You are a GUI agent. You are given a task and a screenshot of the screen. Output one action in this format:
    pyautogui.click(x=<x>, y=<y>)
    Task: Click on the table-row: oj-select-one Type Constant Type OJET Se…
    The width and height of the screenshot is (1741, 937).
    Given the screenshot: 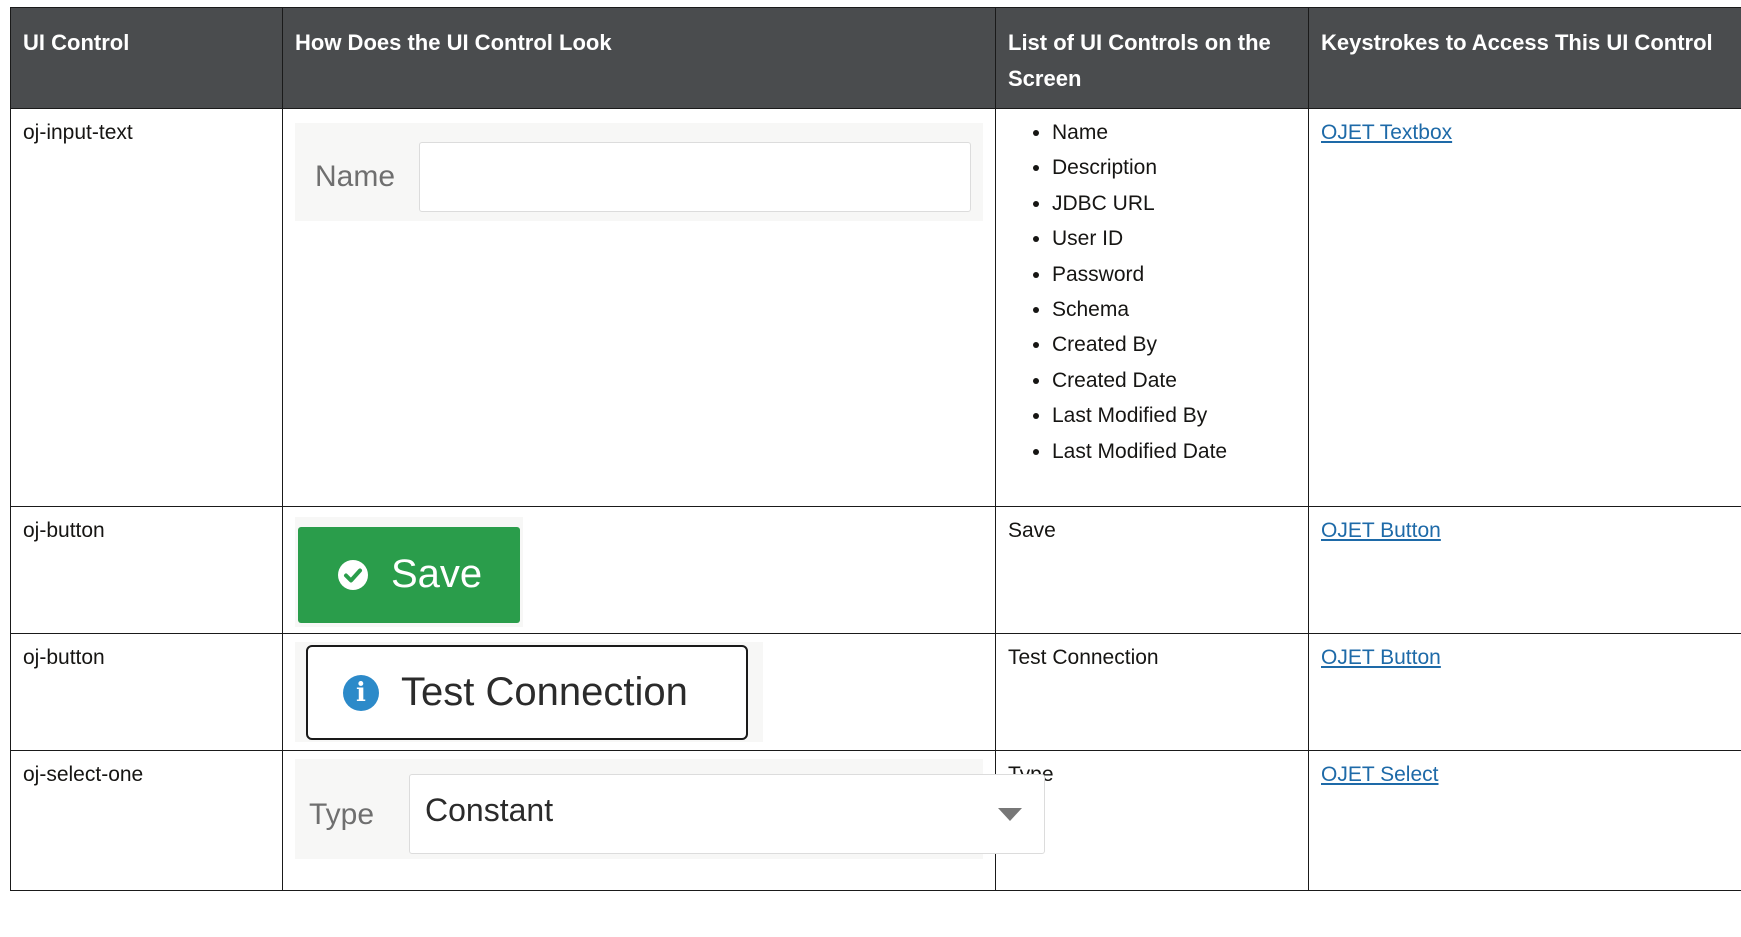 What is the action you would take?
    pyautogui.click(x=875, y=820)
    